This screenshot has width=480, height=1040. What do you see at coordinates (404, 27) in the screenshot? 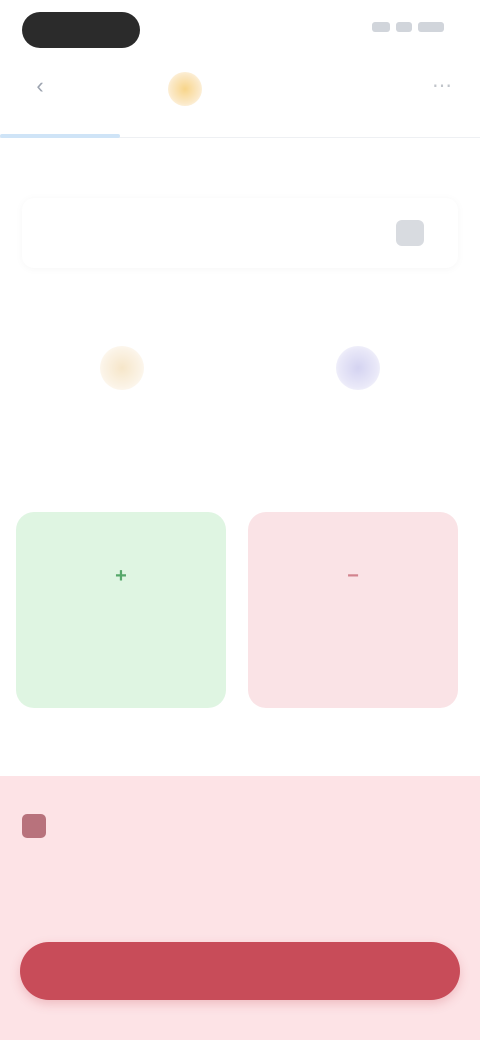
I see `wifi-icon` at bounding box center [404, 27].